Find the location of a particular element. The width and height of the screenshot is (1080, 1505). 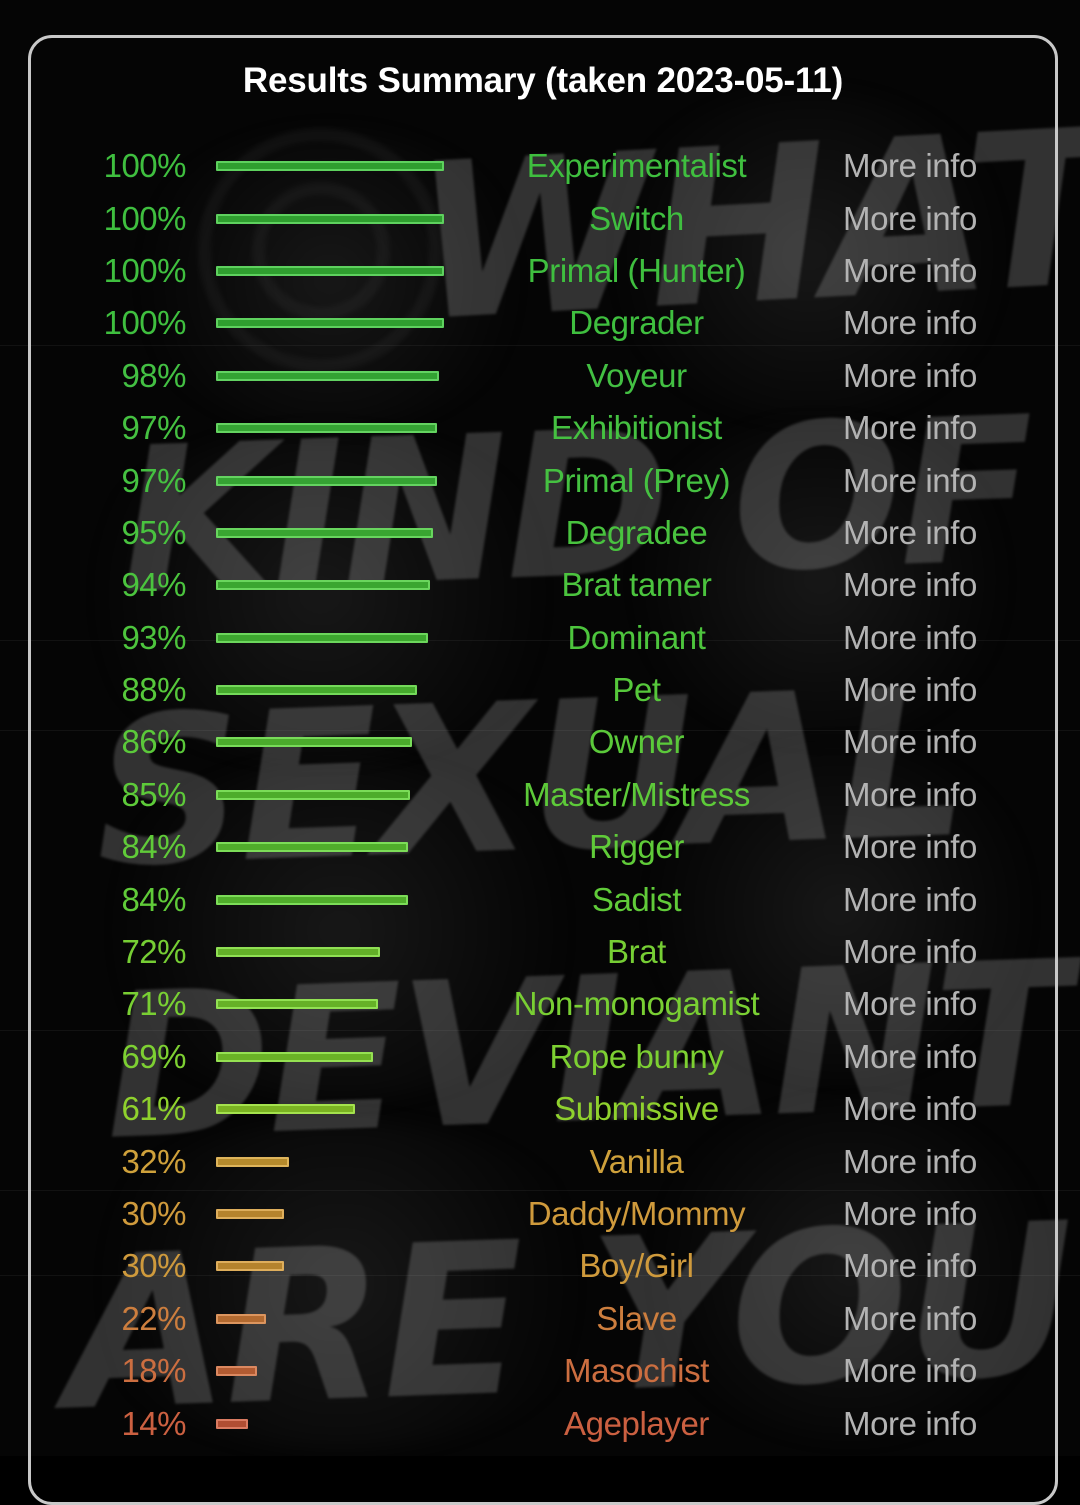

result-label: Experimentalist is located at coordinates (636, 166).